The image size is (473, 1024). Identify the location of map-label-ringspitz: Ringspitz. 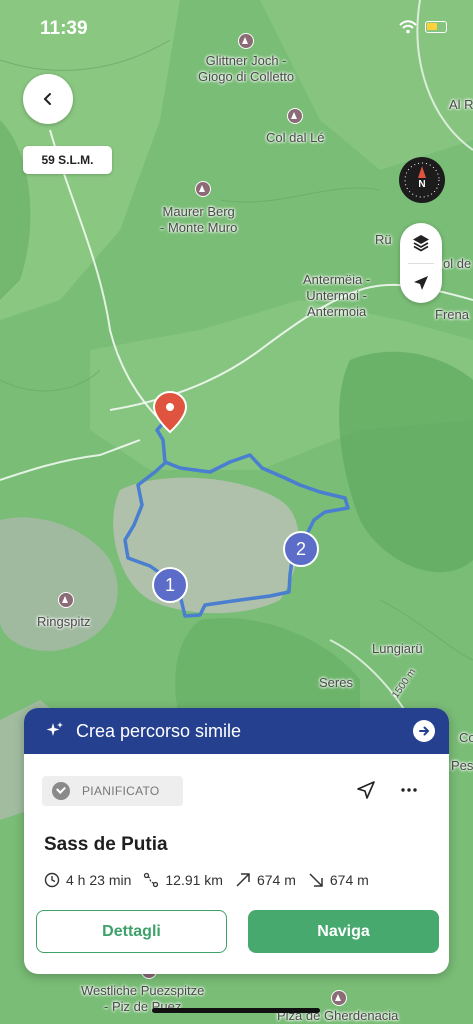
(64, 621).